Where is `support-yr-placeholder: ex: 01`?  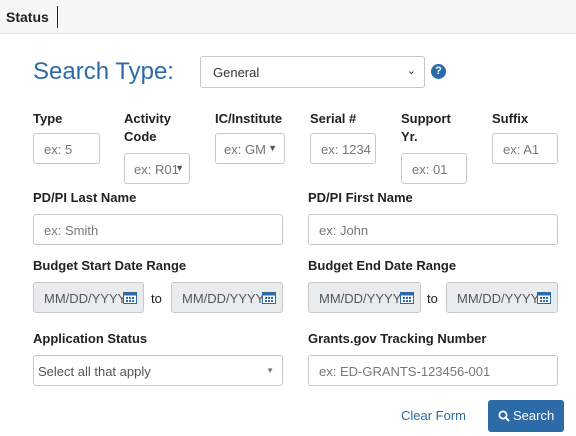
support-yr-placeholder: ex: 01 is located at coordinates (430, 169).